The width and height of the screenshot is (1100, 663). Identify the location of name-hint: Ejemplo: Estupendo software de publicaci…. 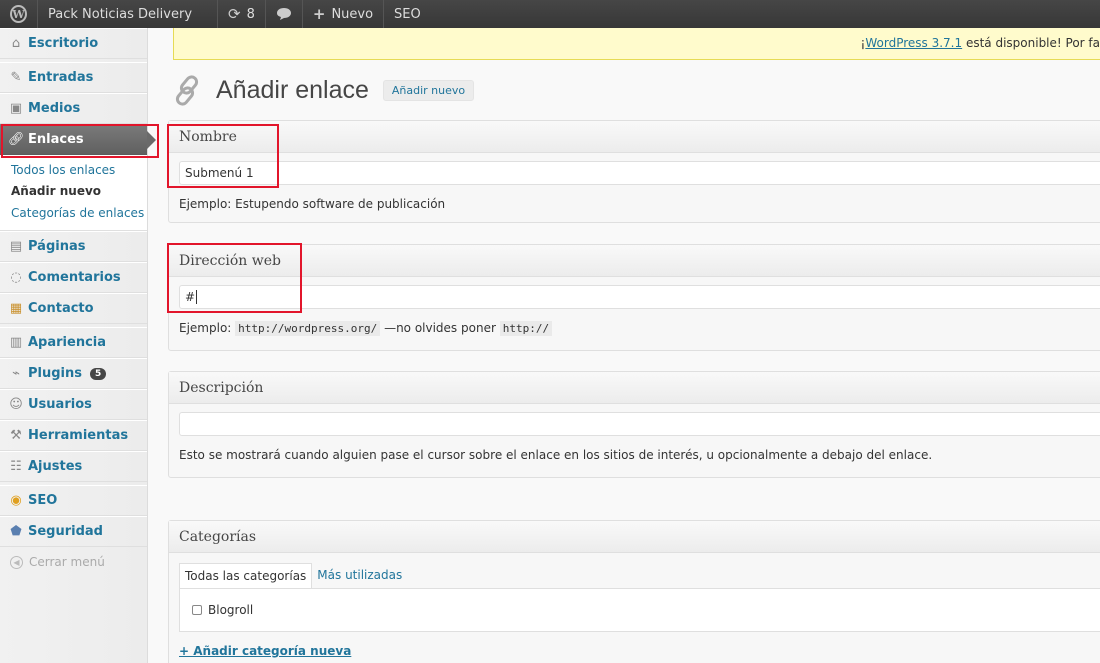
(312, 204).